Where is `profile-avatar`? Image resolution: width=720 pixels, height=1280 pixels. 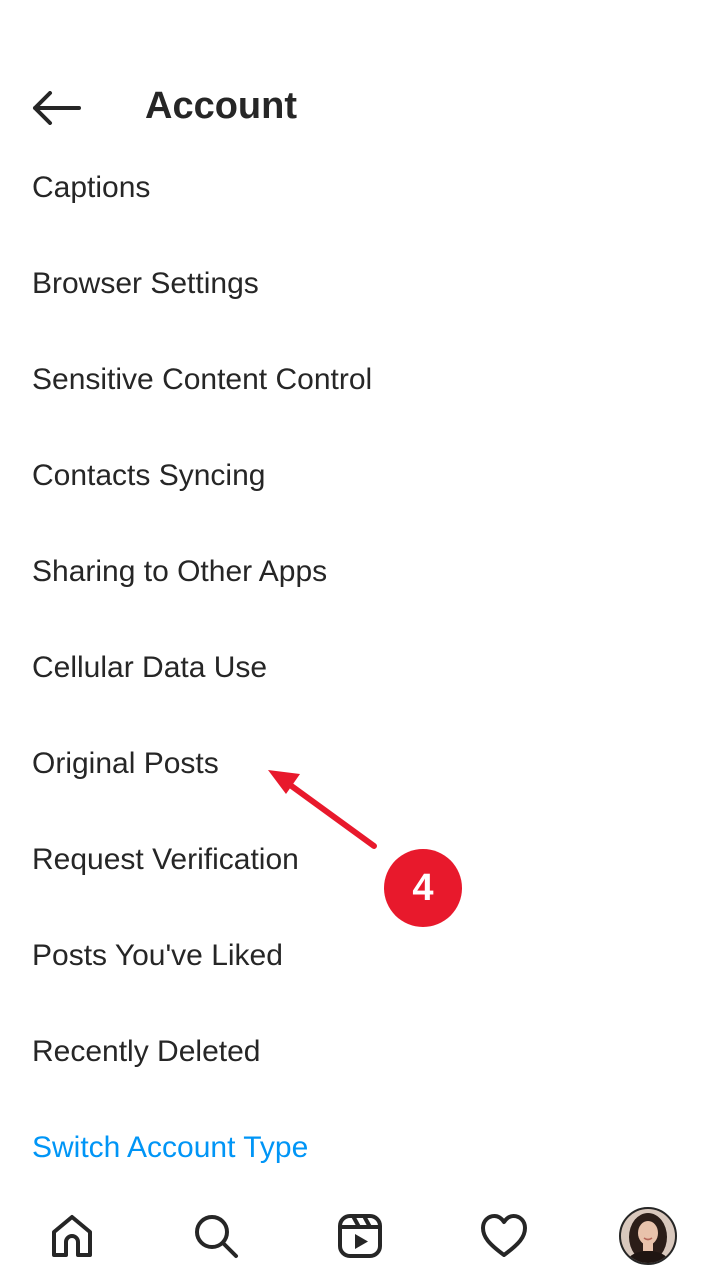
profile-avatar is located at coordinates (648, 1236).